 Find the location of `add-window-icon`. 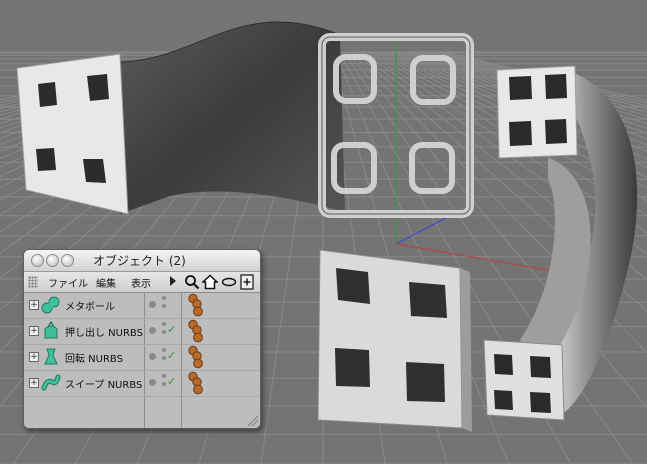

add-window-icon is located at coordinates (247, 282).